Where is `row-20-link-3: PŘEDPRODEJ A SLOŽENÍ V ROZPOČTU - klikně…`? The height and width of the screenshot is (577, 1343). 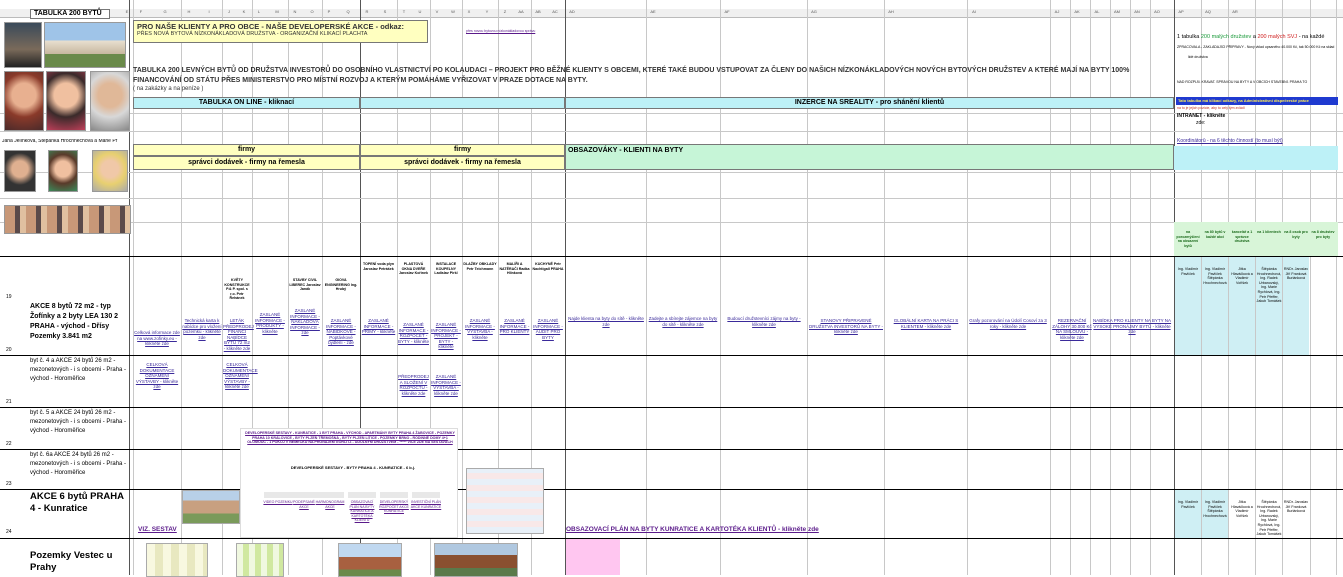 row-20-link-3: PŘEDPRODEJ A SLOŽENÍ V ROZPOČTU - klikně… is located at coordinates (413, 385).